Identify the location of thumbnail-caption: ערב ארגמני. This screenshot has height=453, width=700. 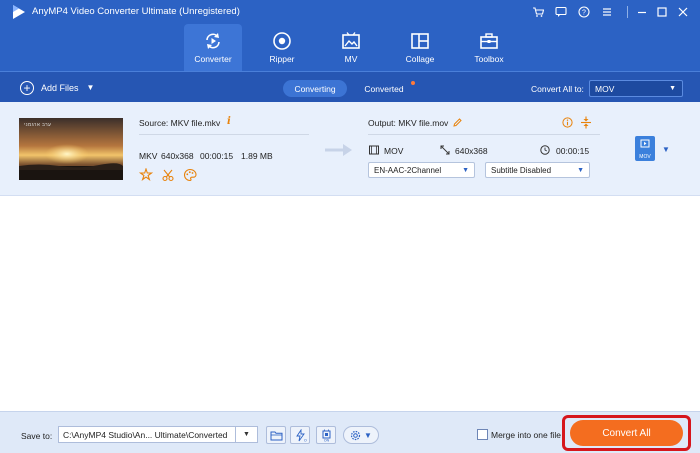
(38, 125).